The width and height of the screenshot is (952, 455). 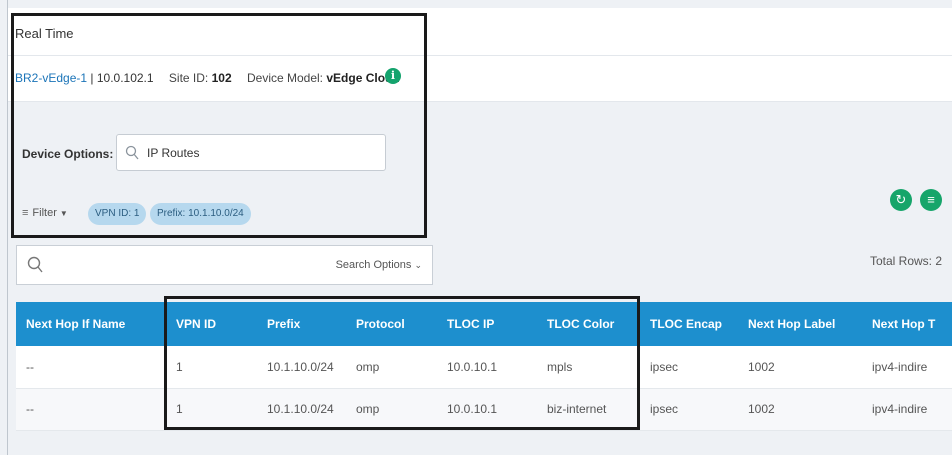 I want to click on search-input: Search Options ⌄, so click(x=224, y=265).